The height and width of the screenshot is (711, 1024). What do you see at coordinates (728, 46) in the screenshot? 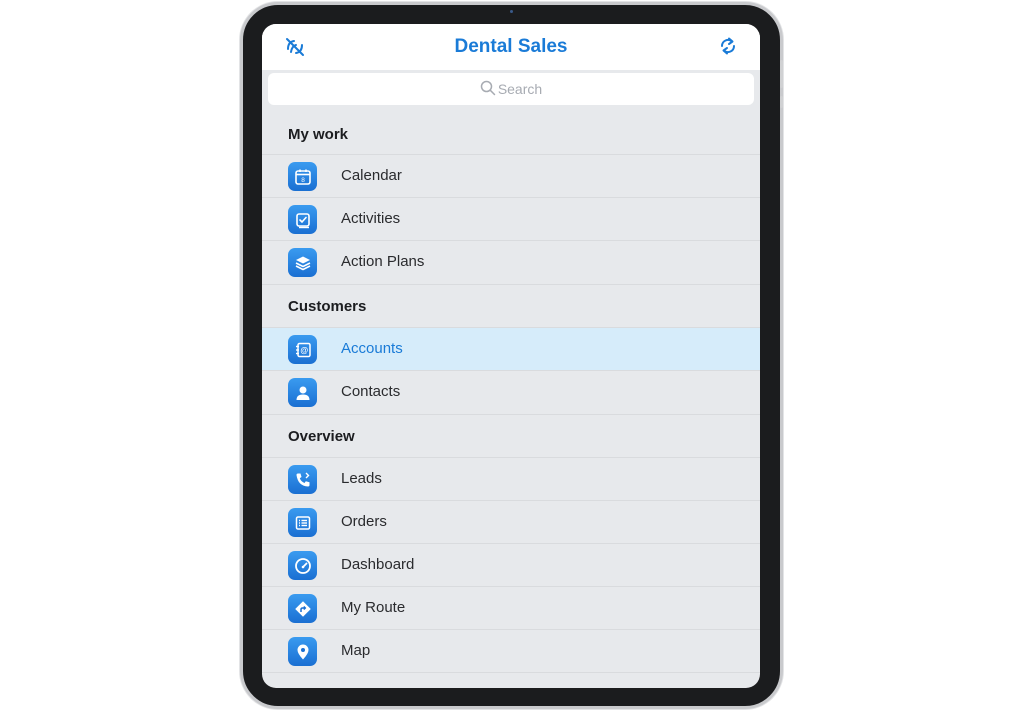
I see `refresh-icon` at bounding box center [728, 46].